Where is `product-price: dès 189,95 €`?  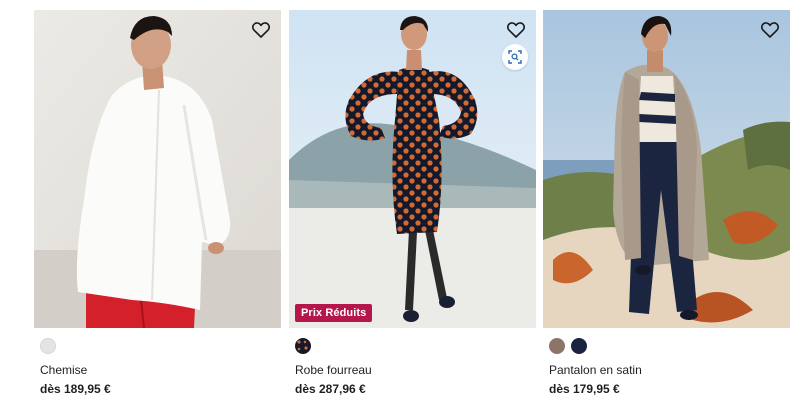 product-price: dès 189,95 € is located at coordinates (75, 389).